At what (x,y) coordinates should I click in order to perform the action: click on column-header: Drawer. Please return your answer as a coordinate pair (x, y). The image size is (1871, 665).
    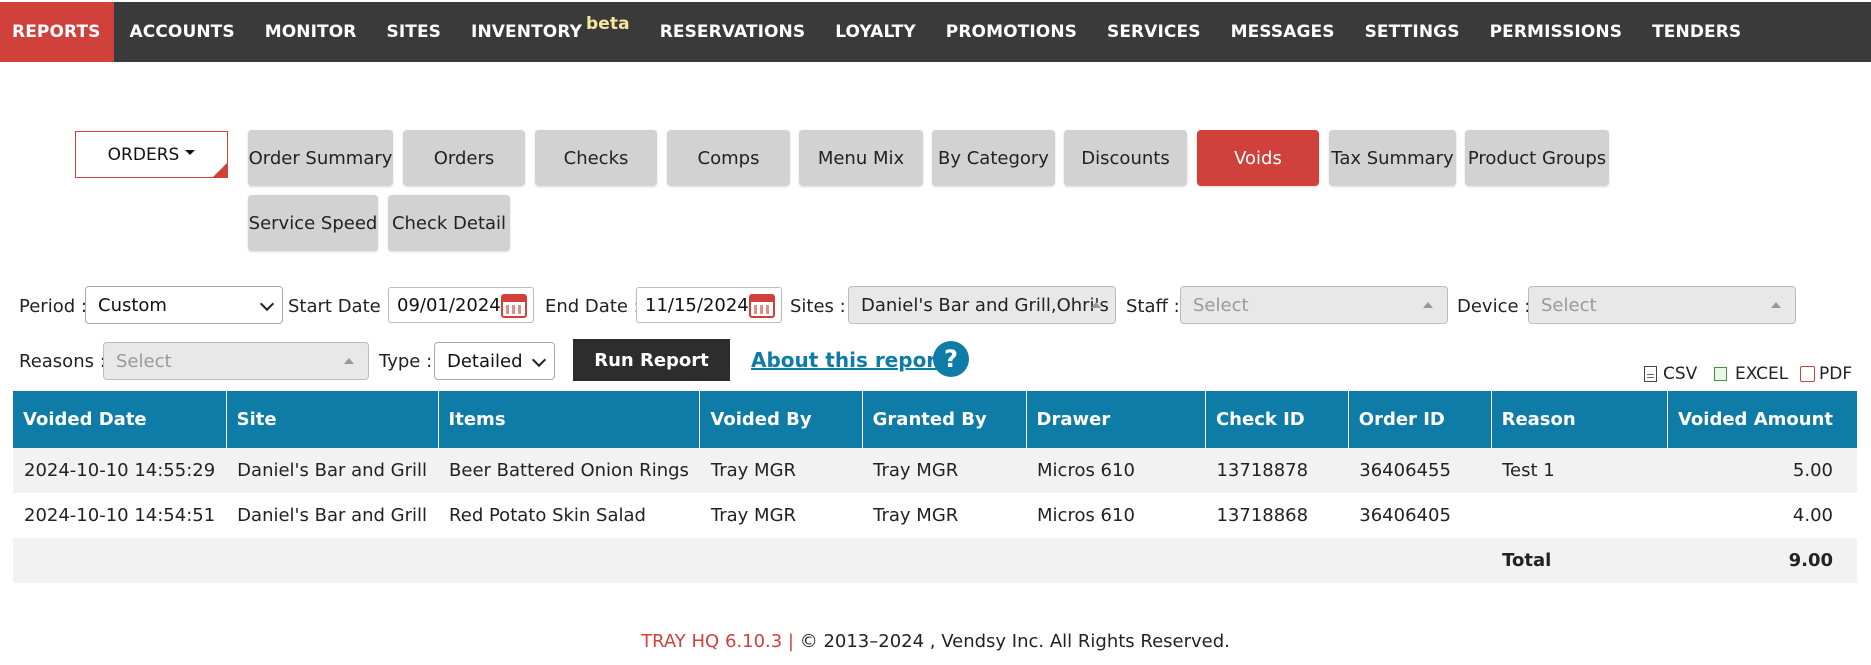
    Looking at the image, I should click on (1116, 419).